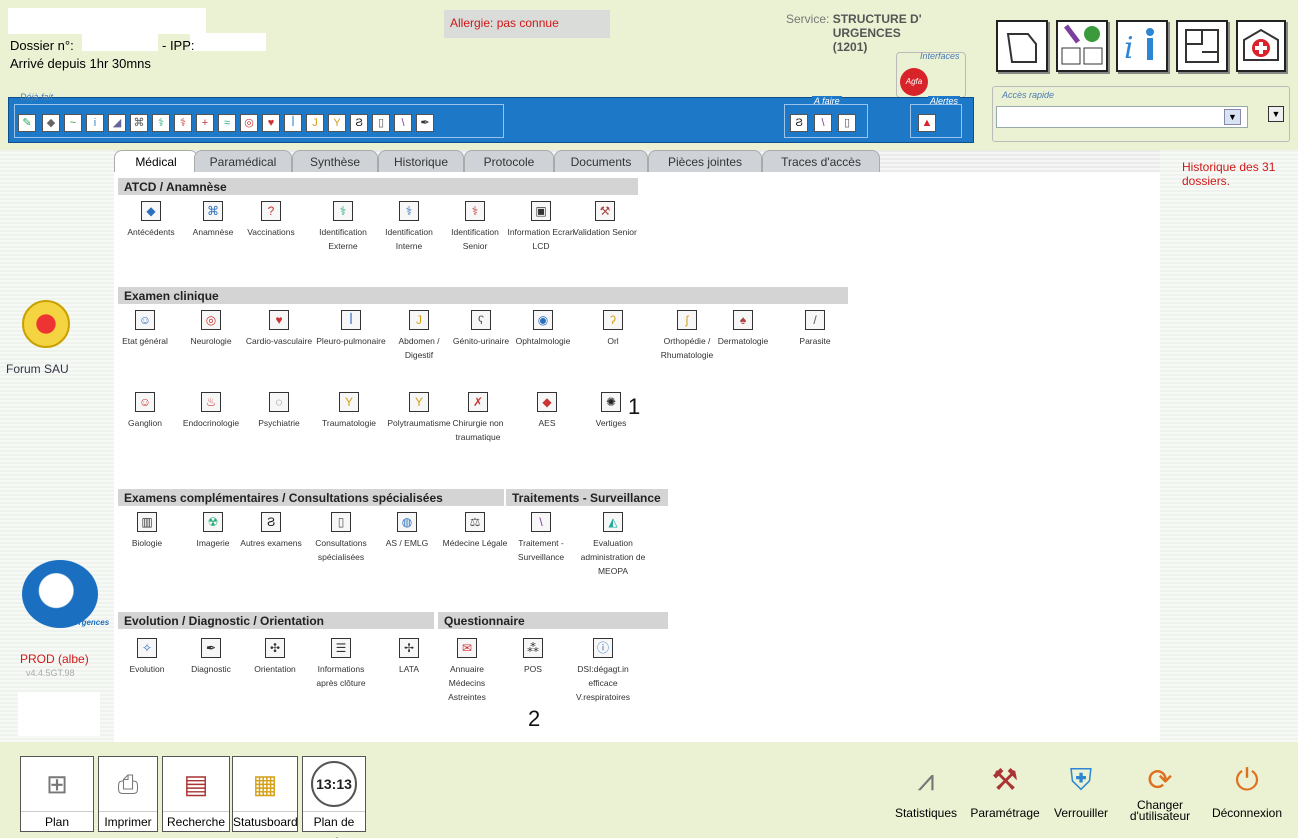 This screenshot has height=838, width=1298. Describe the element at coordinates (145, 320) in the screenshot. I see `person-icon: ☺` at that location.